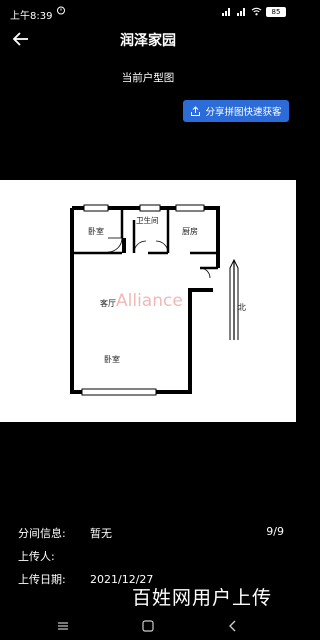  What do you see at coordinates (31, 16) in the screenshot?
I see `status-time: 上午8:39` at bounding box center [31, 16].